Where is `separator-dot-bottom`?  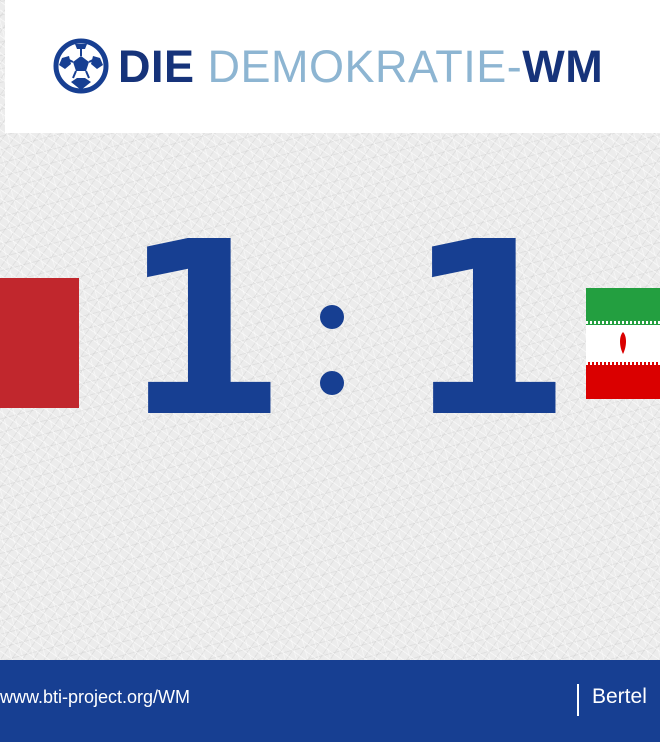
separator-dot-bottom is located at coordinates (332, 383).